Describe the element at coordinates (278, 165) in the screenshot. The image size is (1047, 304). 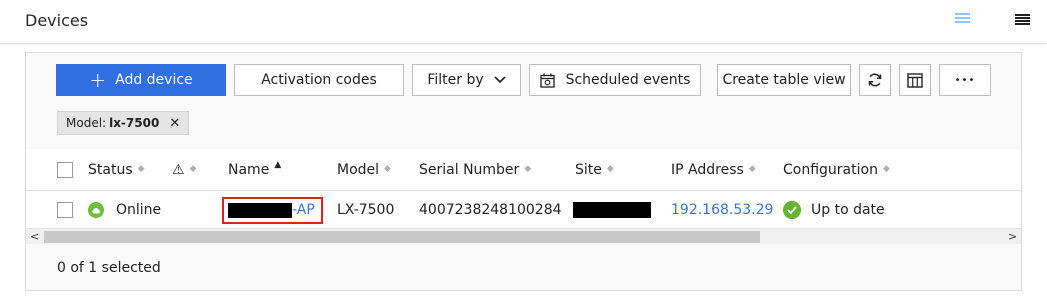
I see `sort-ascending-icon: ▲` at that location.